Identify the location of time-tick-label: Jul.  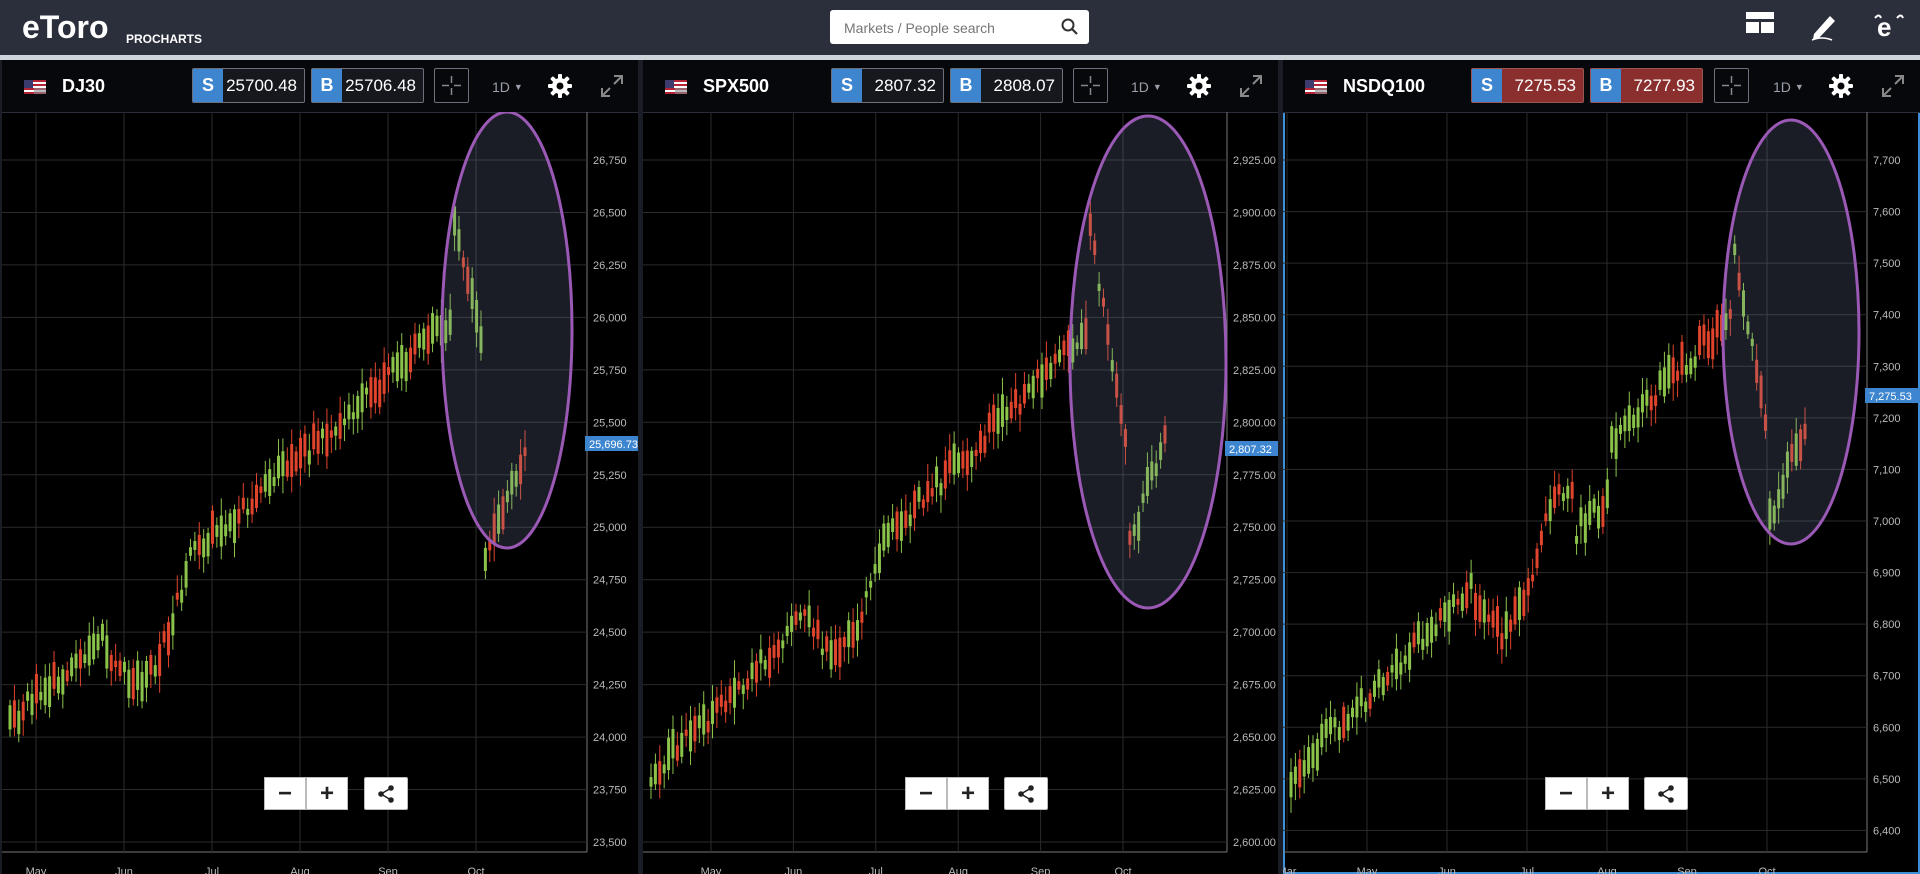
(876, 870).